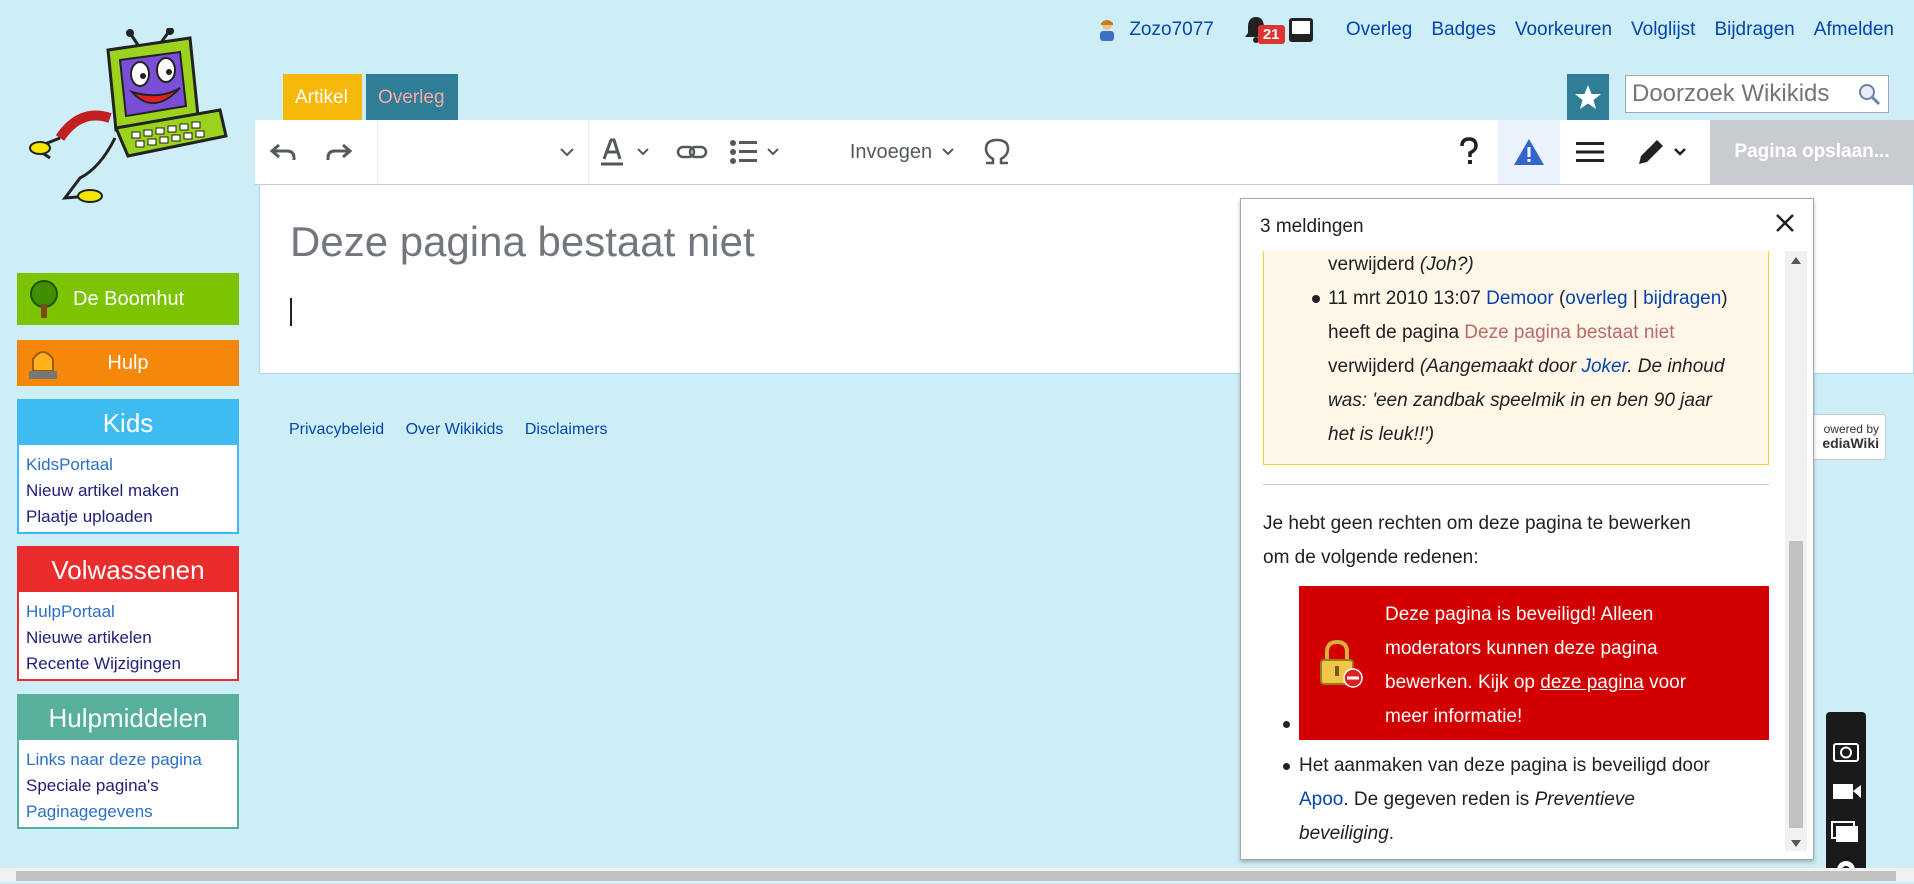 This screenshot has height=884, width=1914. Describe the element at coordinates (1662, 152) in the screenshot. I see `editor-switch-dropdown` at that location.